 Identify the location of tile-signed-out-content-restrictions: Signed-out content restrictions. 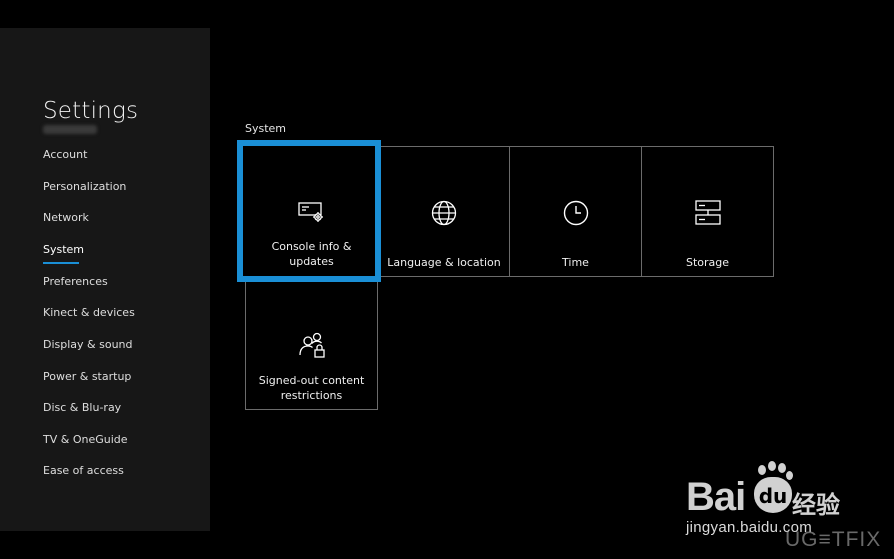
(311, 343).